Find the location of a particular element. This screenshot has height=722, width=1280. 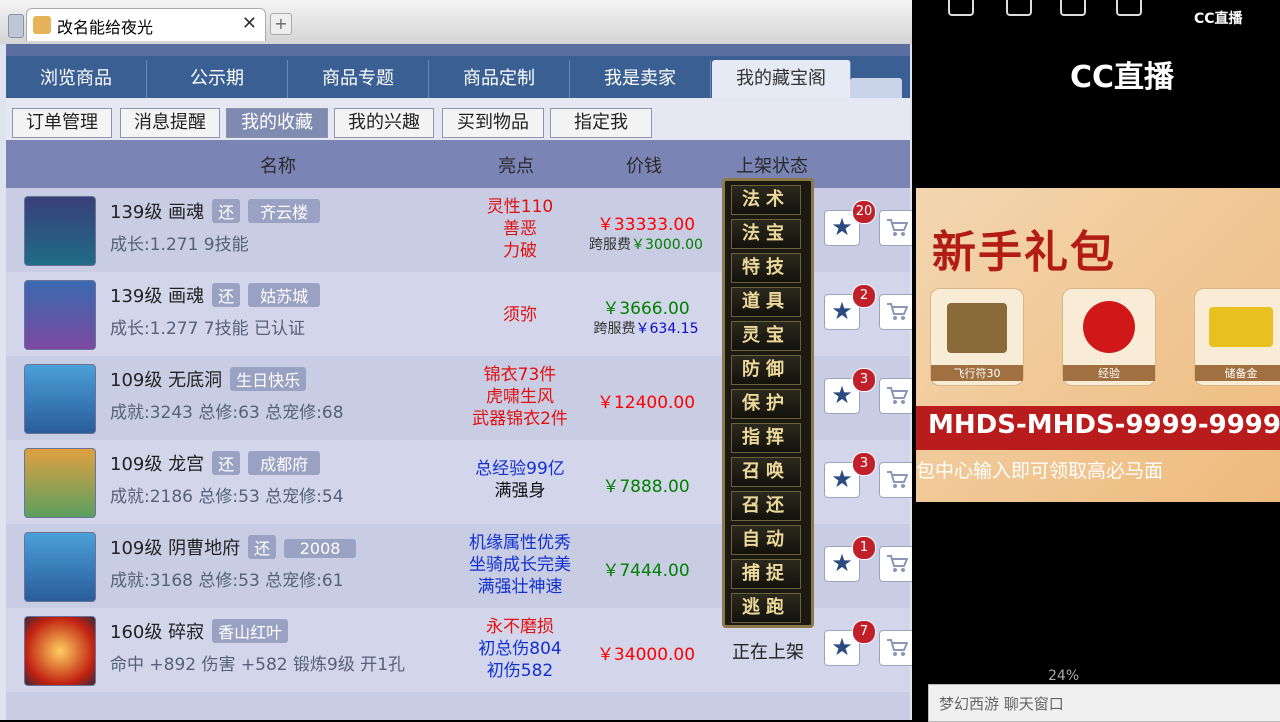

header-price: 价钱 is located at coordinates (644, 166).